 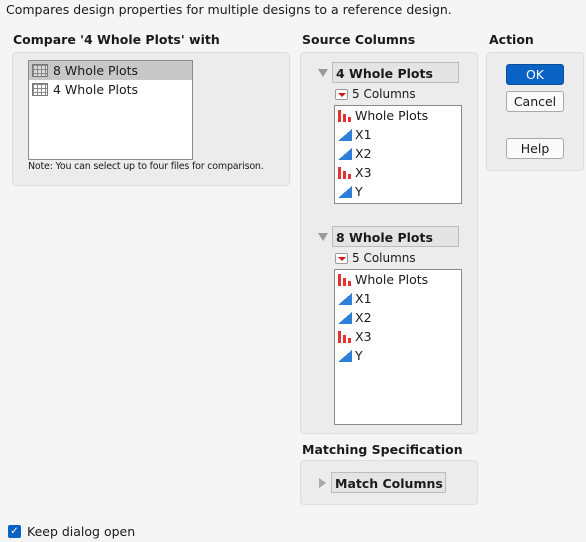 I want to click on checkmark-icon: ✓, so click(x=14, y=531).